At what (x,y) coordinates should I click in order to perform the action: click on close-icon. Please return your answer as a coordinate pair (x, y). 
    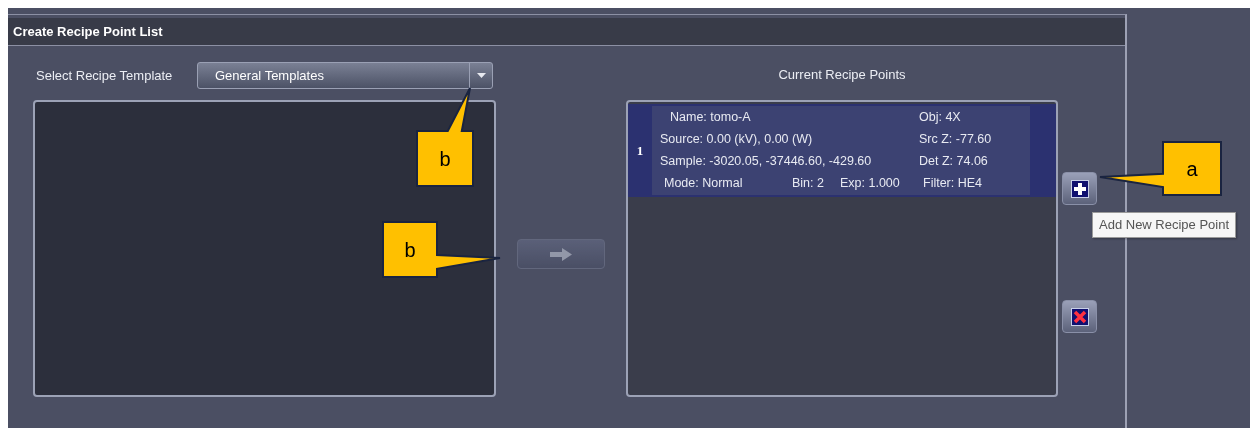
    Looking at the image, I should click on (1079, 316).